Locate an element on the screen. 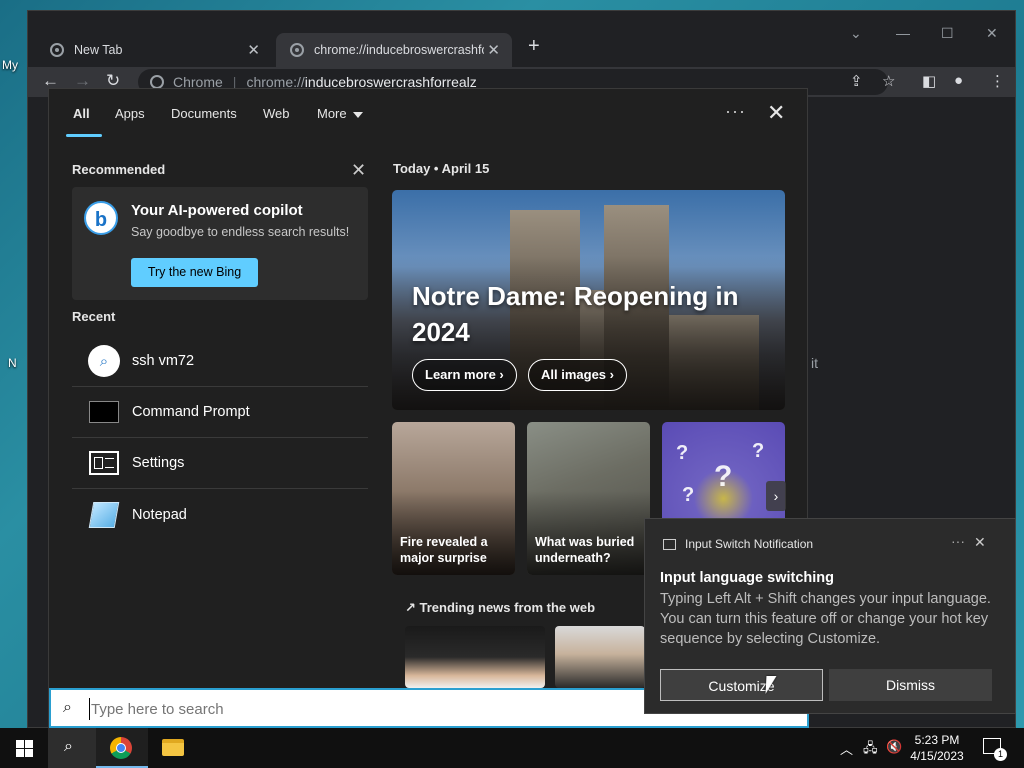  next-cards-chevron-icon: › is located at coordinates (776, 496).